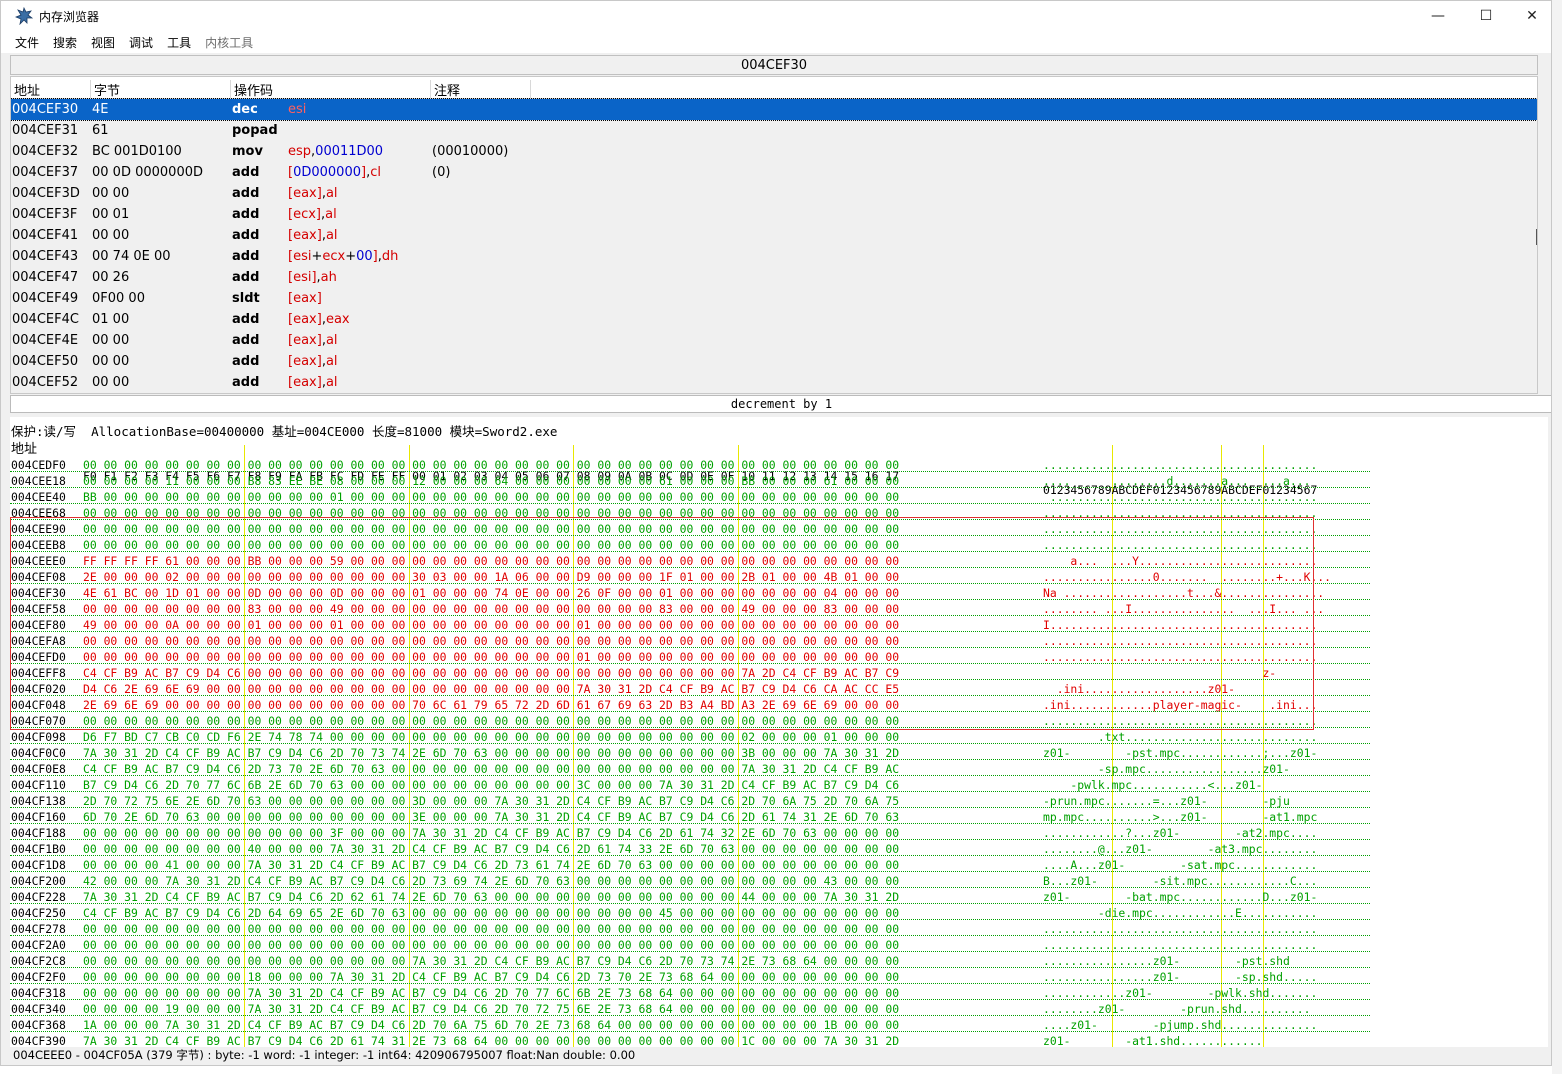  What do you see at coordinates (774, 298) in the screenshot?
I see `disasm-row: 004CEF49 0F00 00 sldt [eax]` at bounding box center [774, 298].